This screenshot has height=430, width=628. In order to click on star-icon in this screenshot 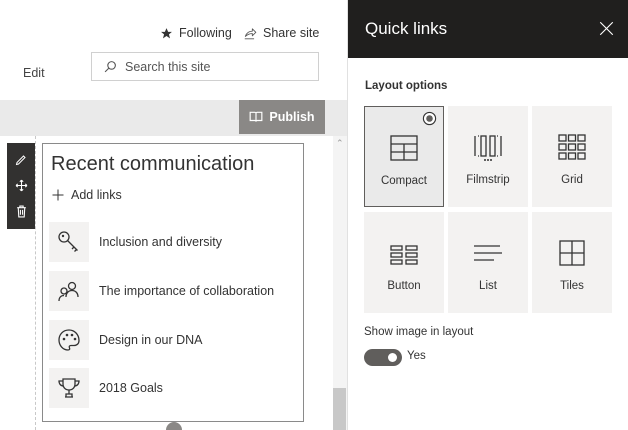, I will do `click(166, 32)`.